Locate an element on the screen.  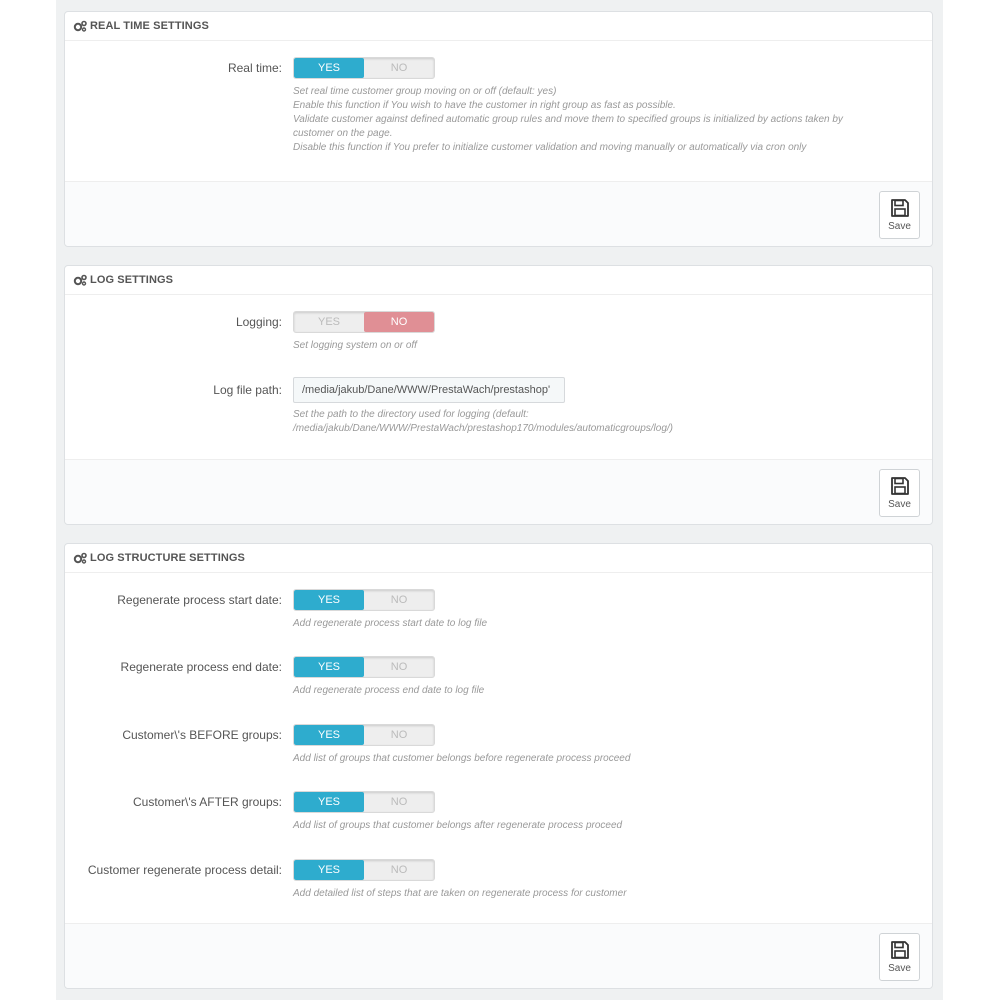
start-date-no-option: NO is located at coordinates (399, 600).